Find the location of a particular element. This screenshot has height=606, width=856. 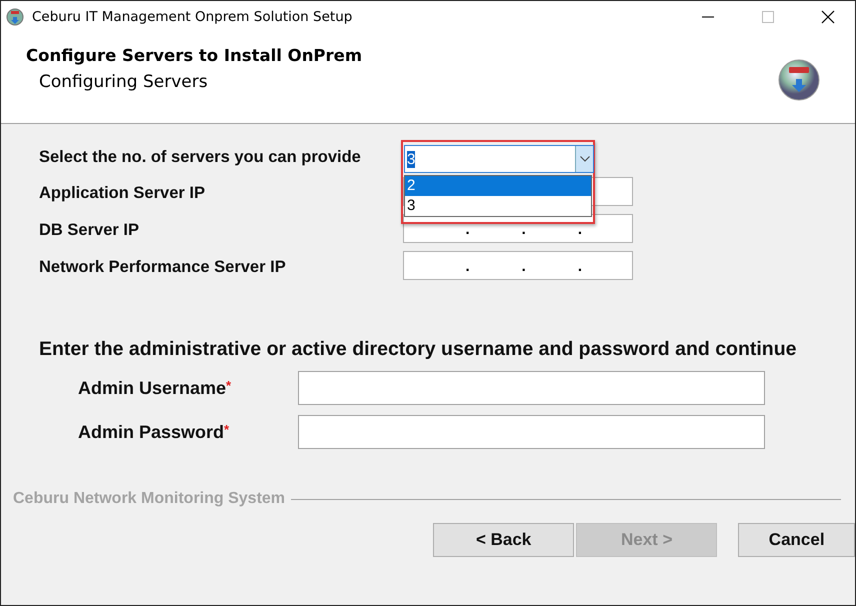

field-label: Application Server IP is located at coordinates (122, 193).